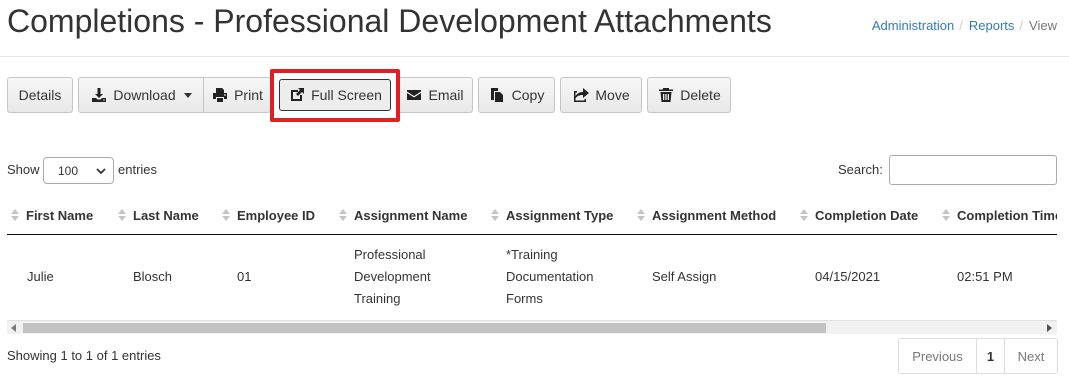  I want to click on show-label: Show, so click(23, 169).